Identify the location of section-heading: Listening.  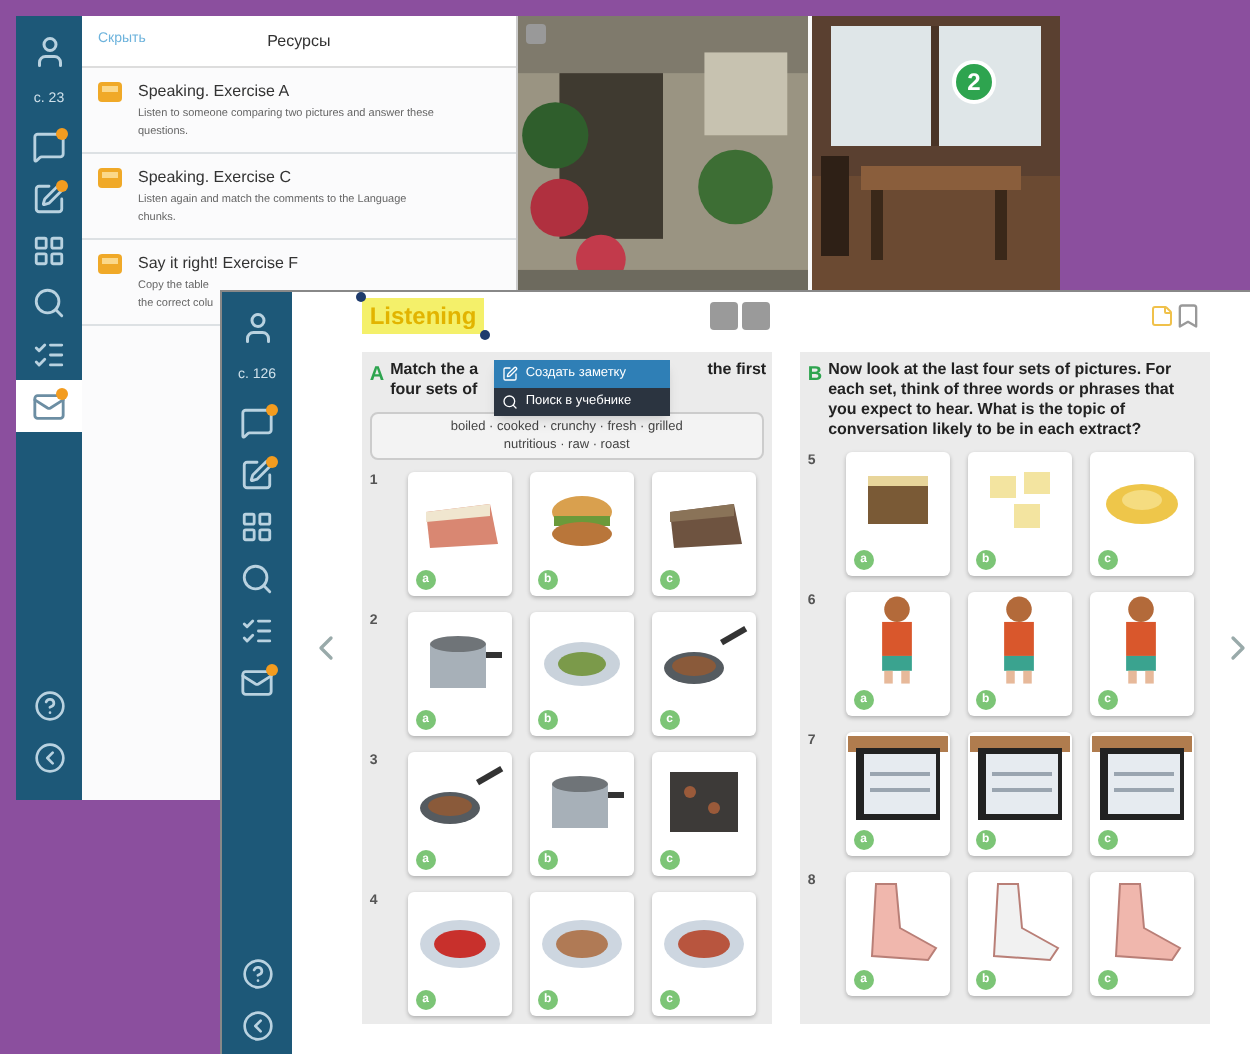
(423, 316).